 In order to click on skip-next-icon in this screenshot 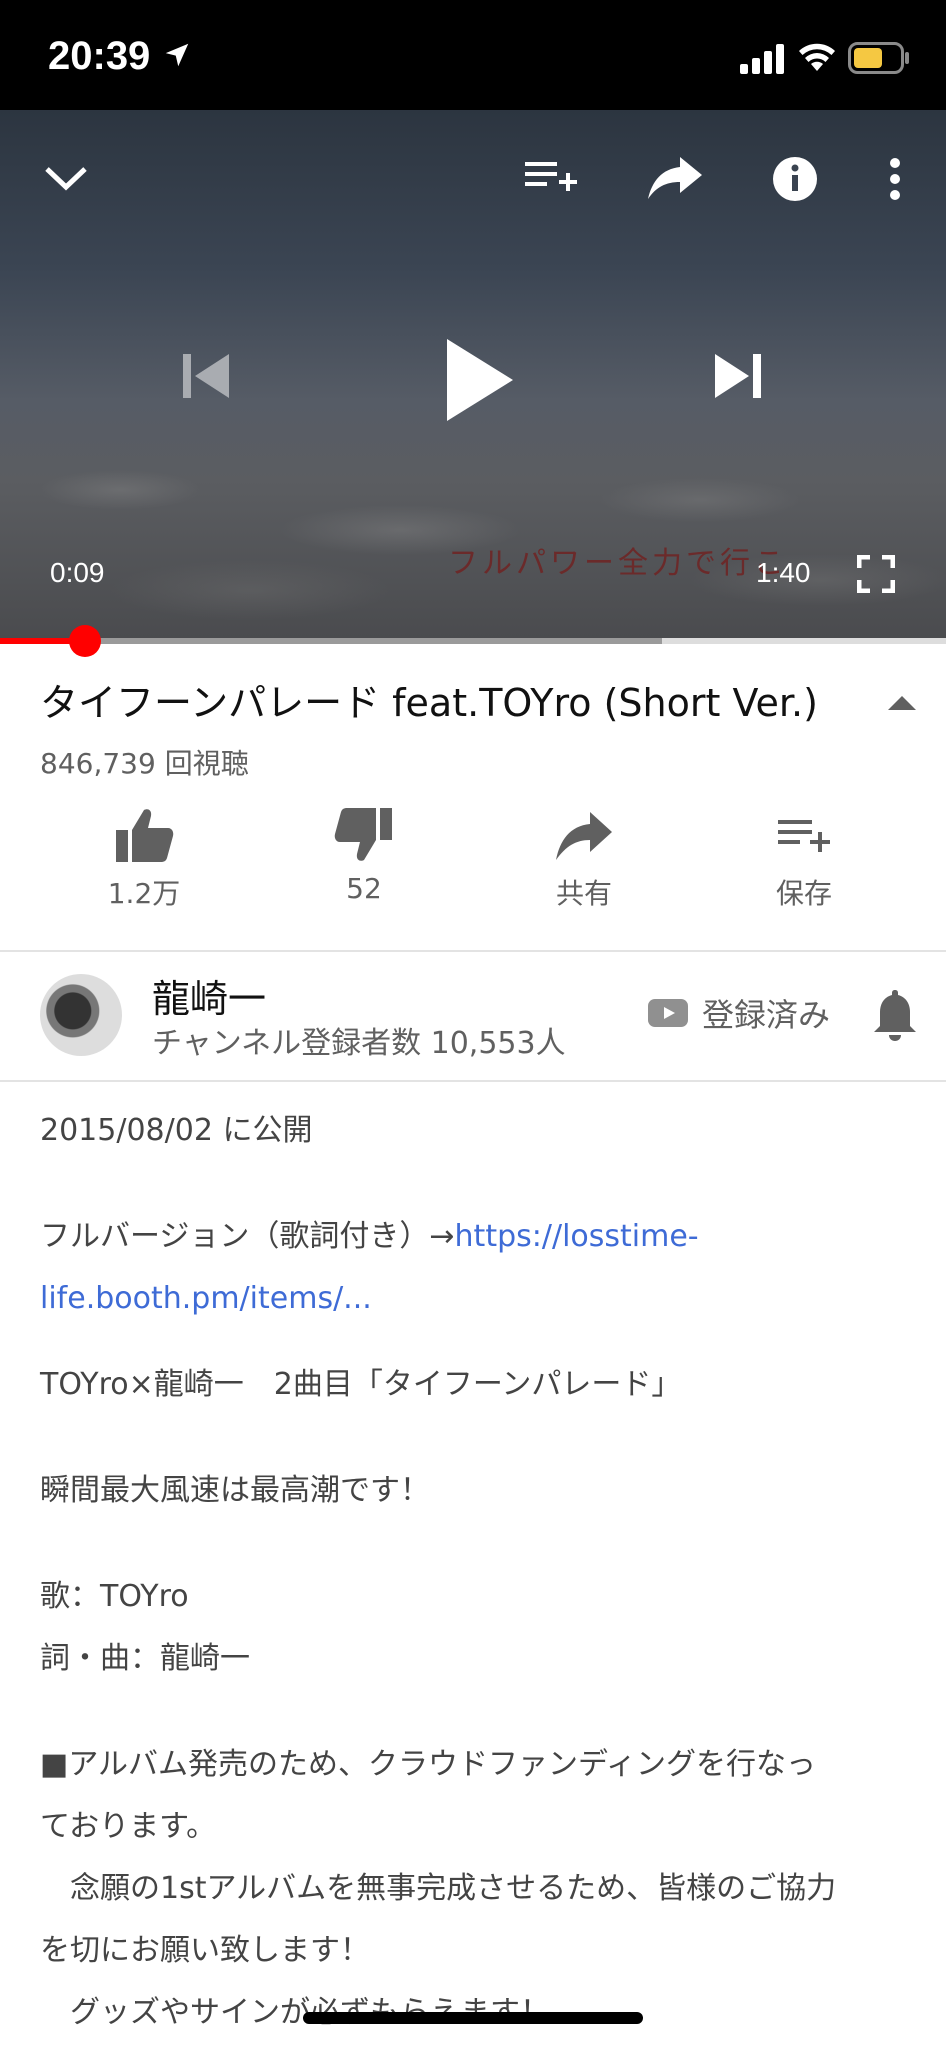, I will do `click(738, 376)`.